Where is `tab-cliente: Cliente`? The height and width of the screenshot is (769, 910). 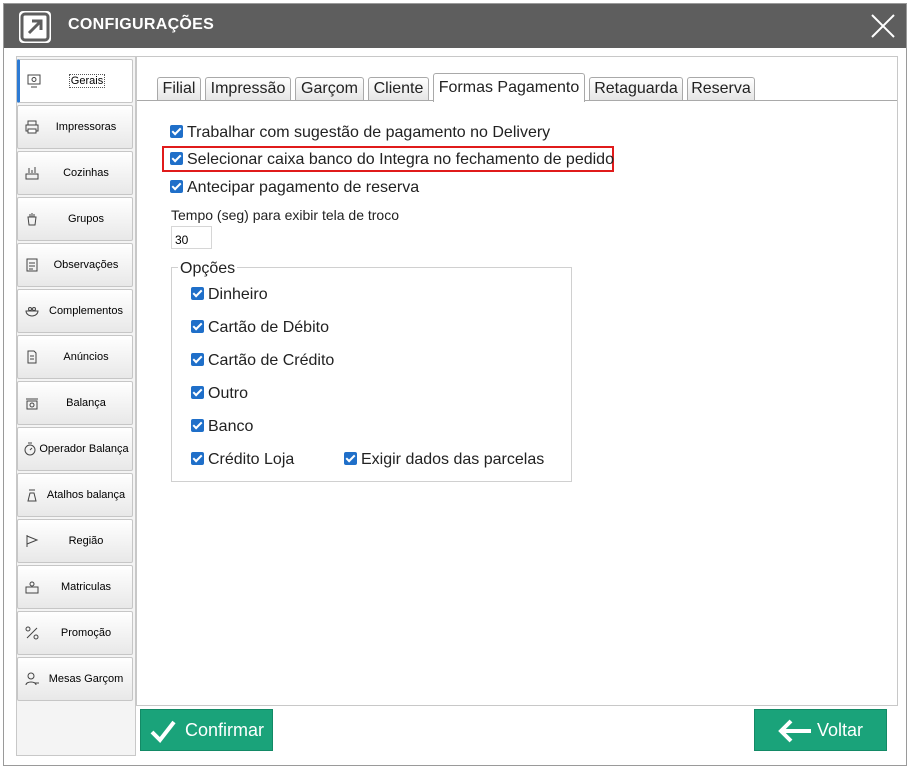
tab-cliente: Cliente is located at coordinates (398, 89).